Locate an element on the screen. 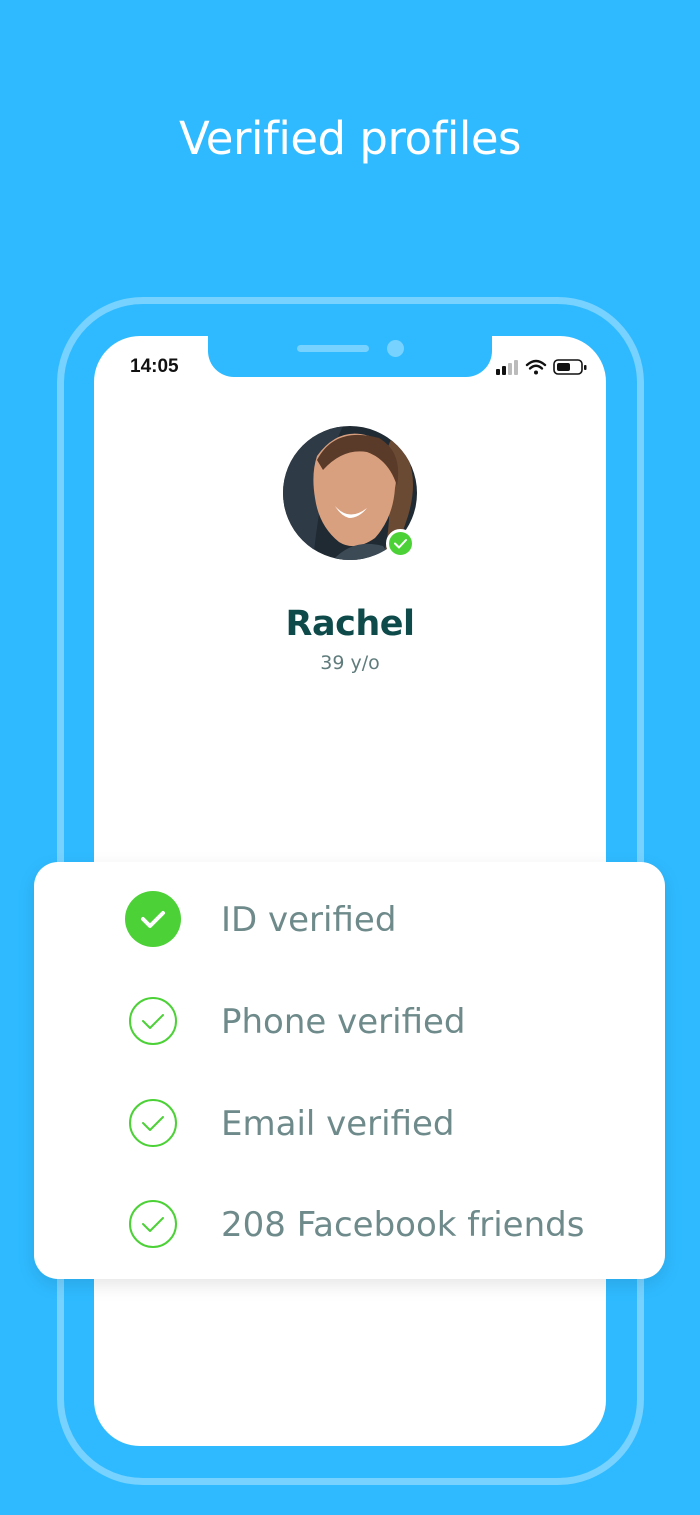 This screenshot has height=1515, width=700. check-icon is located at coordinates (400, 544).